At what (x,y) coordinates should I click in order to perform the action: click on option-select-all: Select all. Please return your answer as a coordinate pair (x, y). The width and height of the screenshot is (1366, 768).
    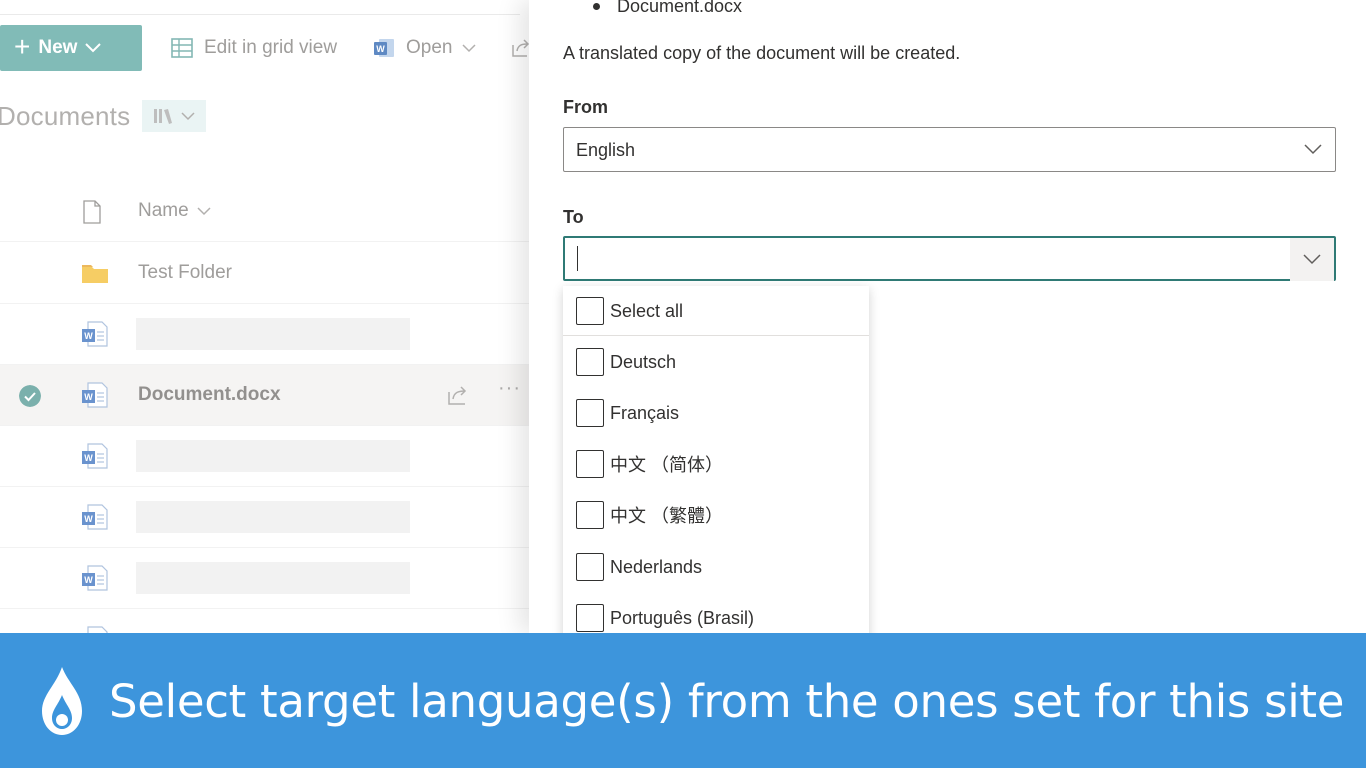
    Looking at the image, I should click on (716, 311).